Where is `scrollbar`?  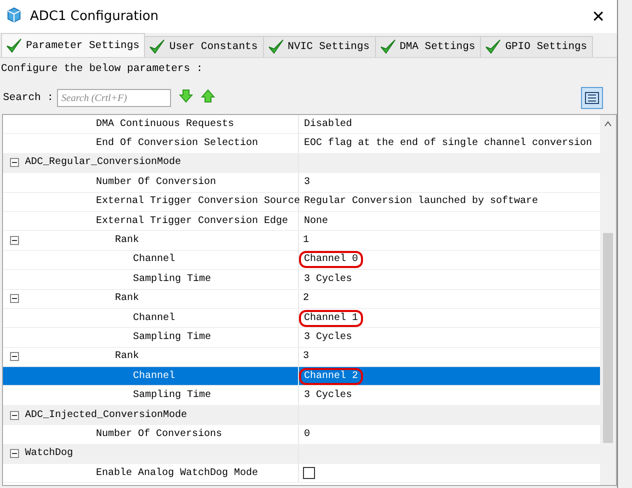
scrollbar is located at coordinates (608, 300).